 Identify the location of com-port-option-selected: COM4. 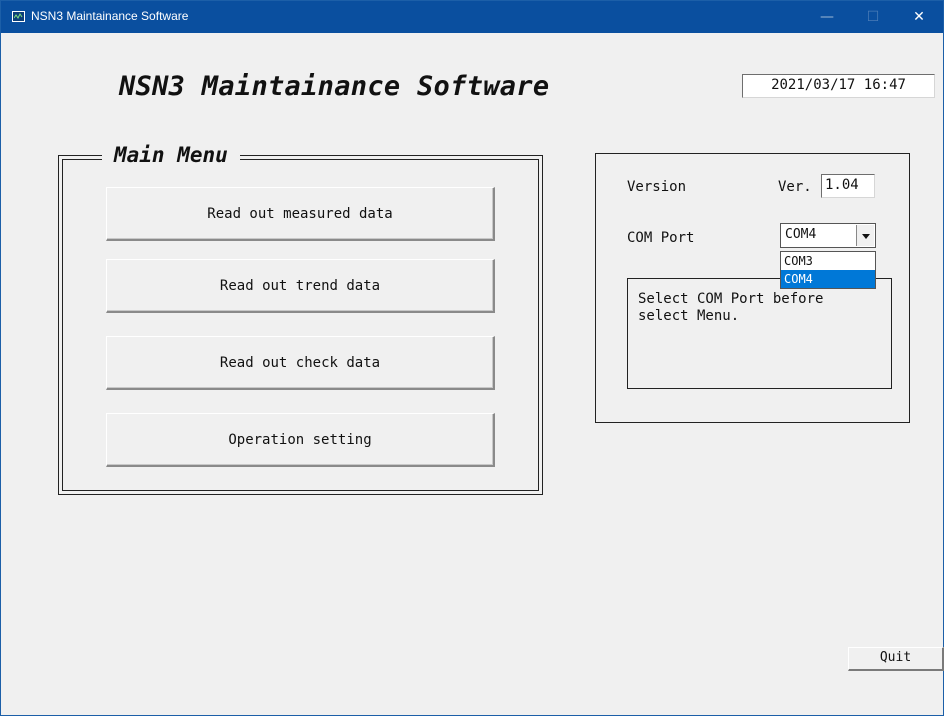
(828, 279).